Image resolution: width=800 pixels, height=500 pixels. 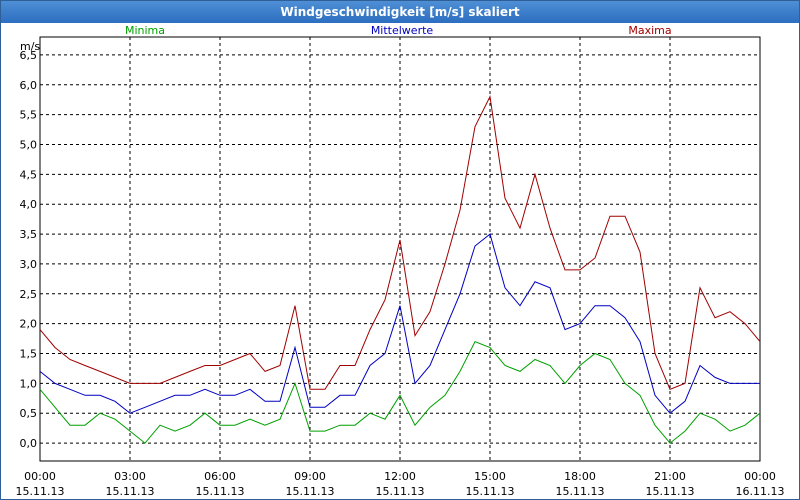 What do you see at coordinates (29, 204) in the screenshot?
I see `y-tick-label: 4,0` at bounding box center [29, 204].